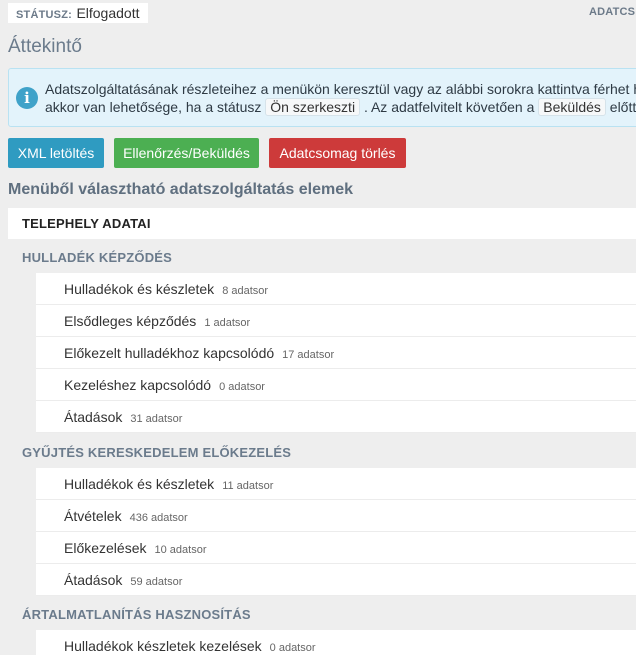  What do you see at coordinates (336, 385) in the screenshot?
I see `list-item: Kezeléshez kapcsolódó 0 adatsor` at bounding box center [336, 385].